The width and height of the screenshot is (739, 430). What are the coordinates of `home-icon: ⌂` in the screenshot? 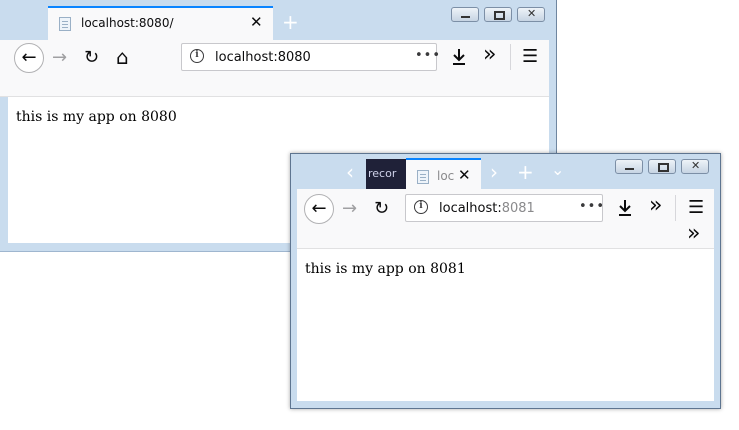 It's located at (122, 57).